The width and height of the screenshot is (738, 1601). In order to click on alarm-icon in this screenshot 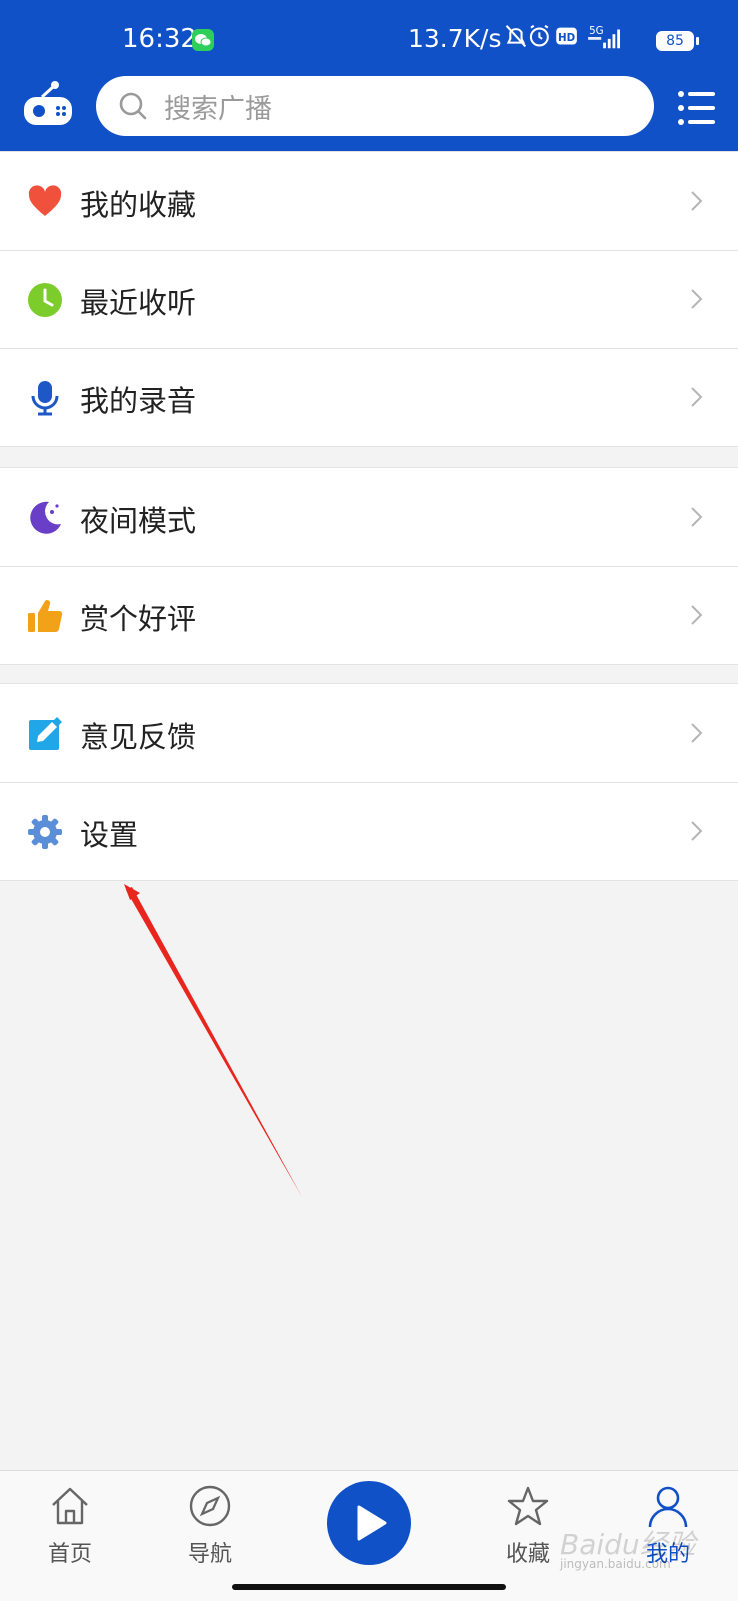, I will do `click(539, 35)`.